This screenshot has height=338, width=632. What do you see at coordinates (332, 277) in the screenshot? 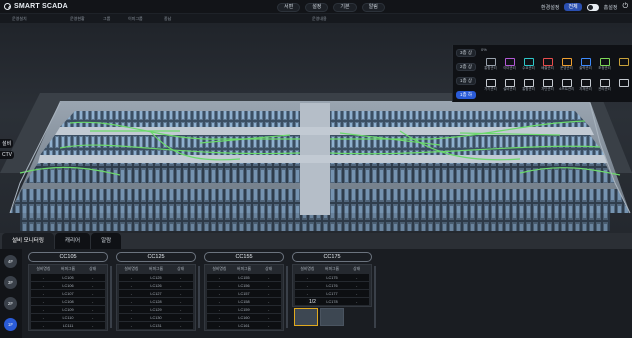
I see `table-row: - LC175 -` at bounding box center [332, 277].